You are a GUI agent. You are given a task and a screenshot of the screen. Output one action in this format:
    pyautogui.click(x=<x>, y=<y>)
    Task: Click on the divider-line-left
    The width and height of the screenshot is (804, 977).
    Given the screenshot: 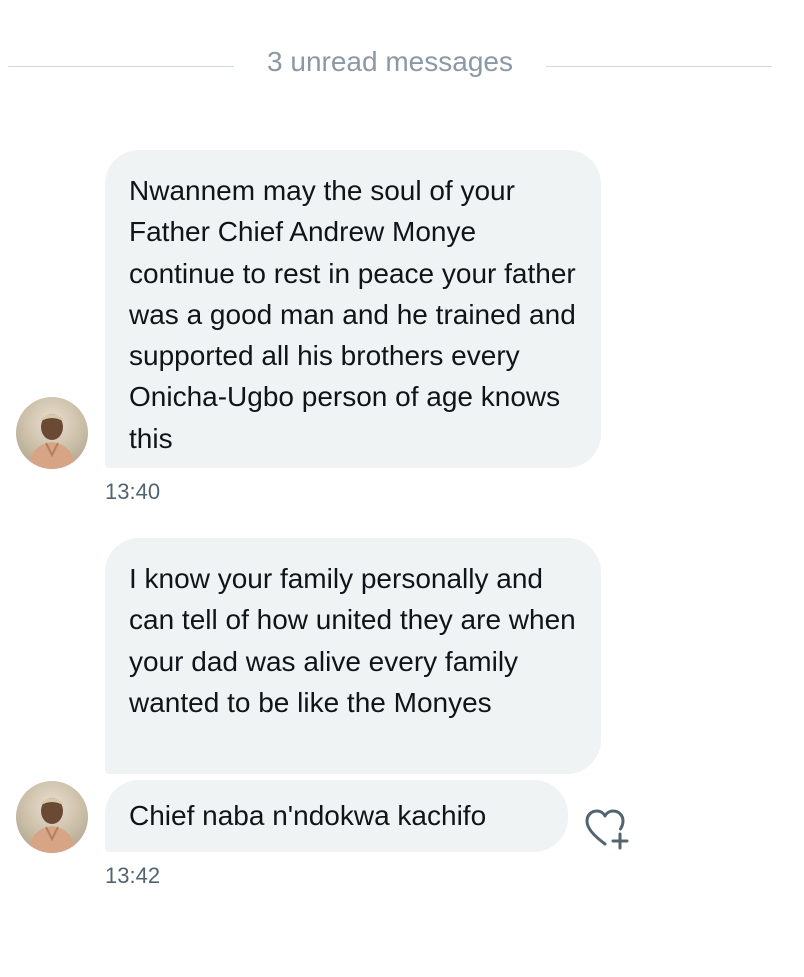 What is the action you would take?
    pyautogui.click(x=121, y=66)
    